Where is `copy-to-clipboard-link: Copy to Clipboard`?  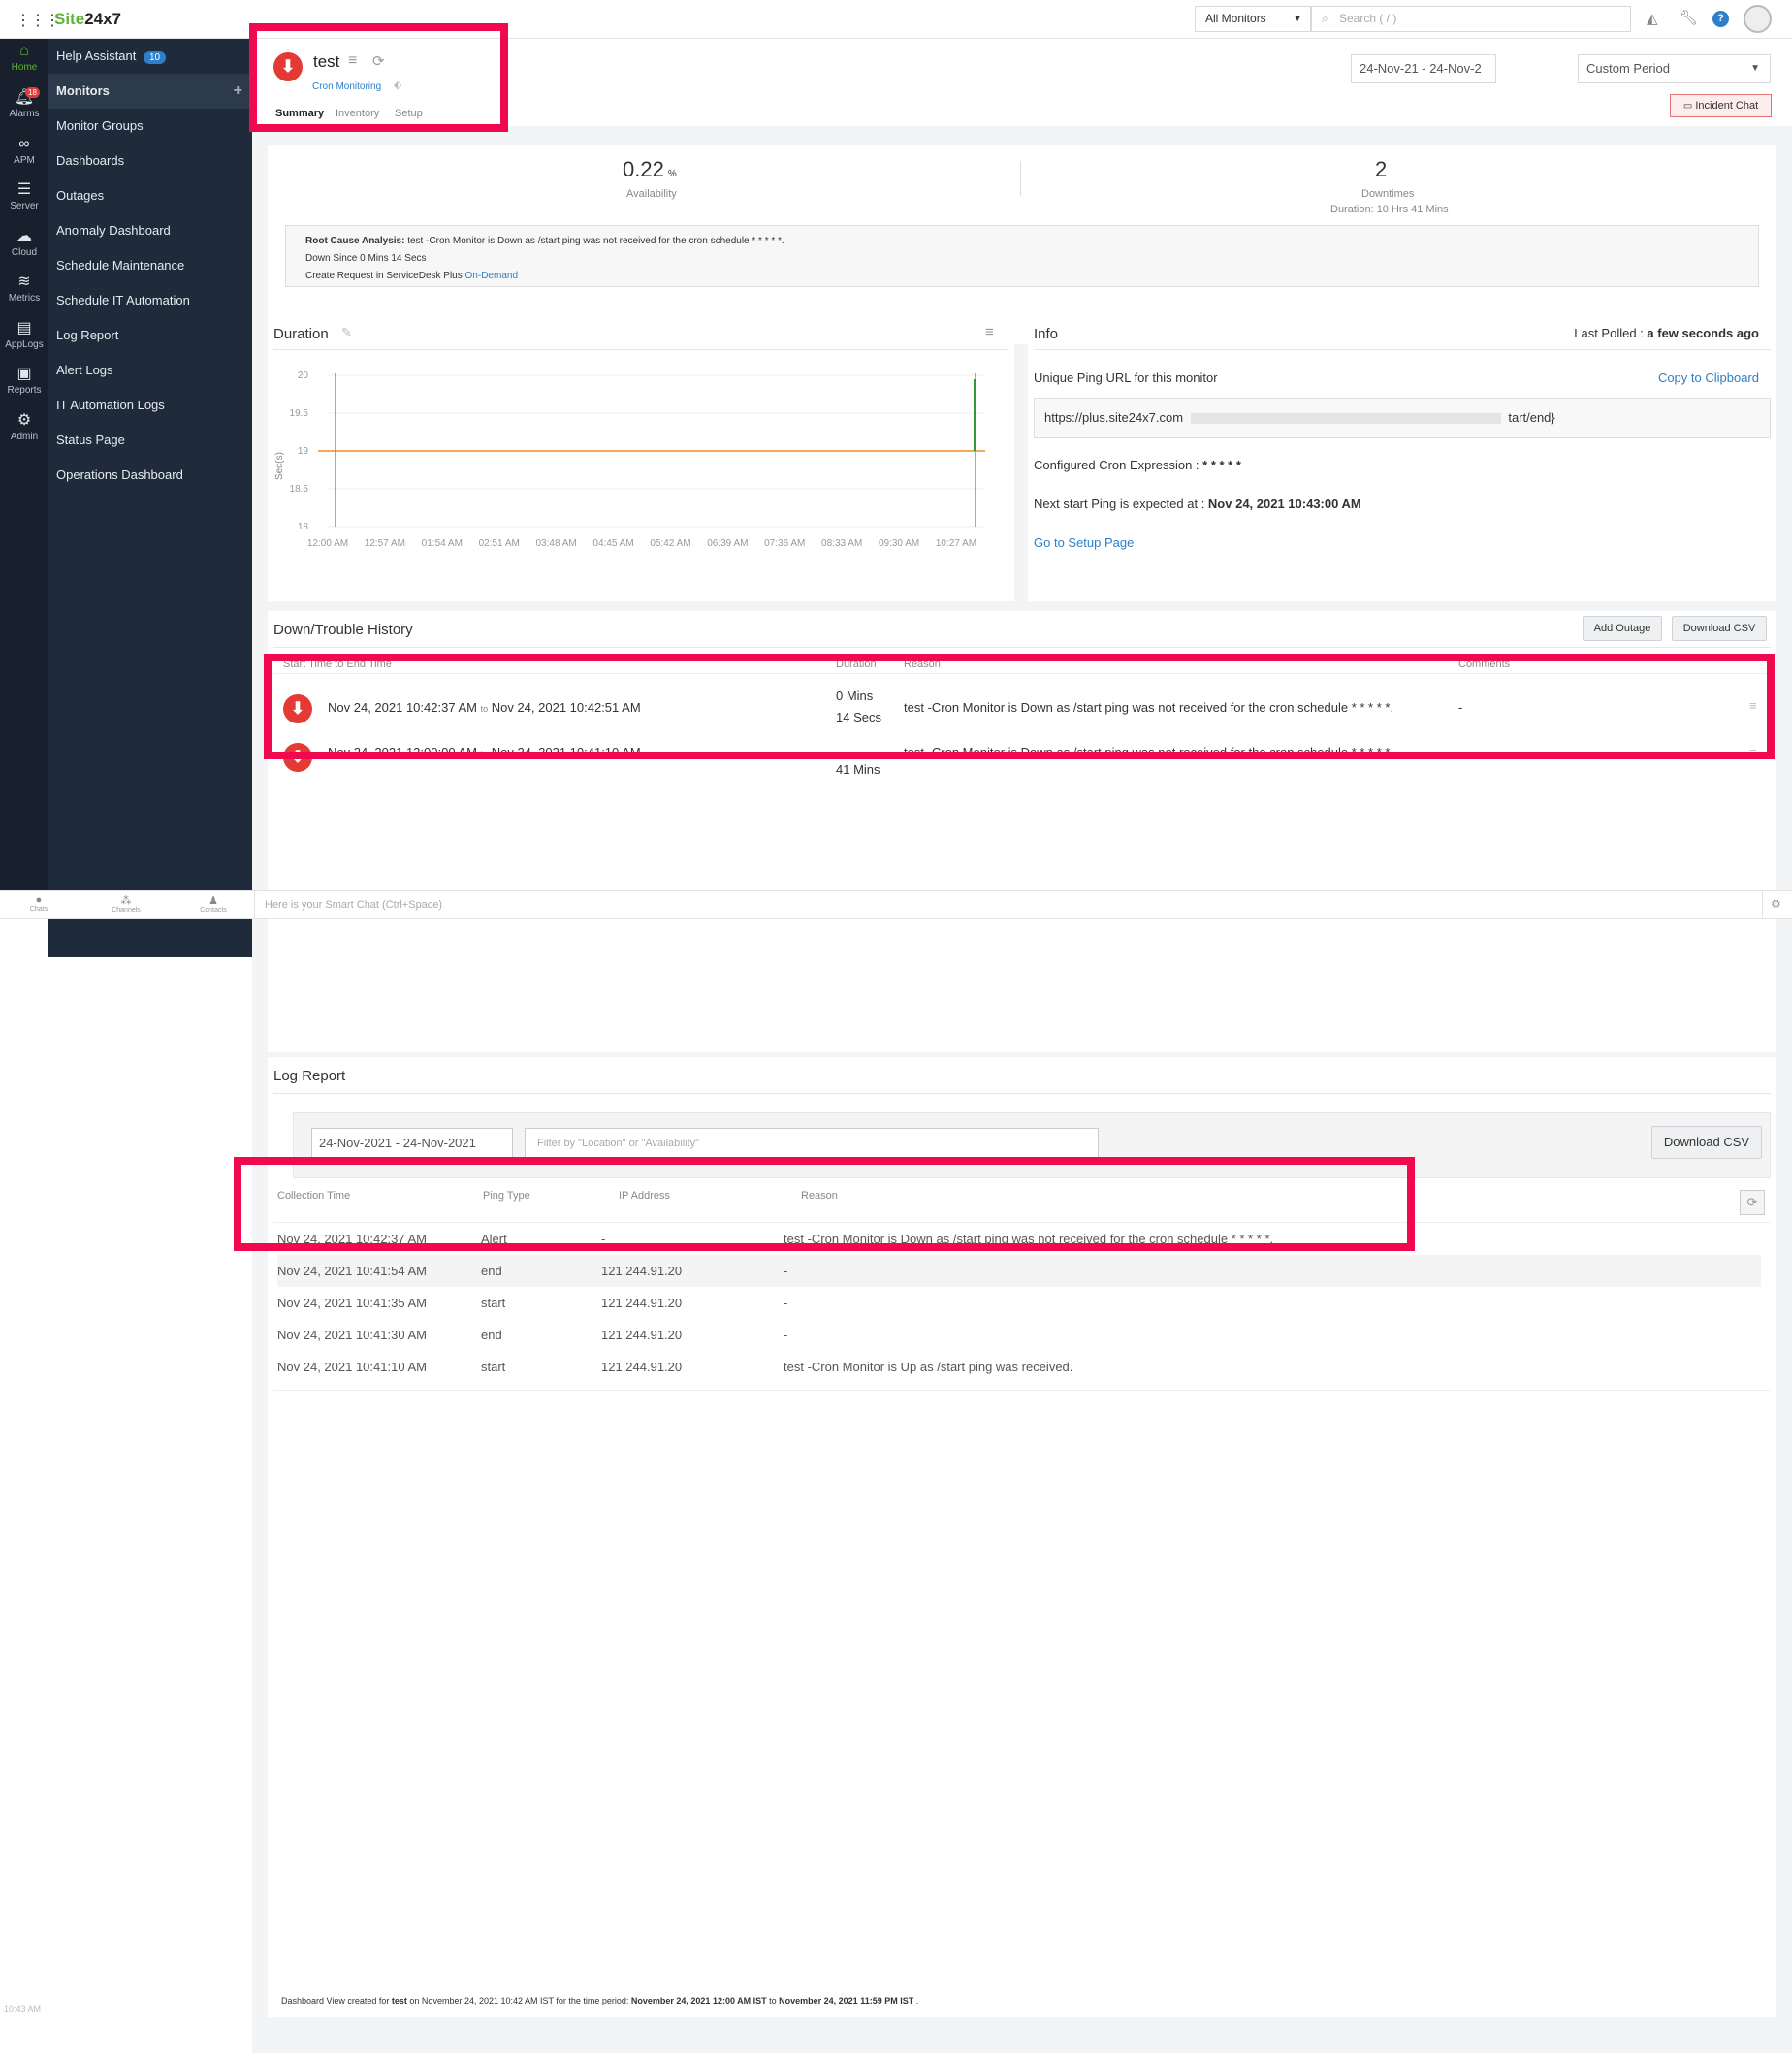
copy-to-clipboard-link: Copy to Clipboard is located at coordinates (1708, 377).